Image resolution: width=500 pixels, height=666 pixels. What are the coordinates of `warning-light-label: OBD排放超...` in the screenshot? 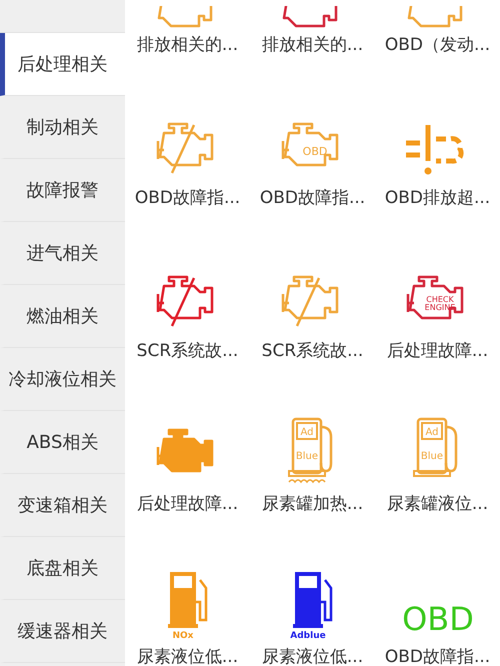 It's located at (437, 198).